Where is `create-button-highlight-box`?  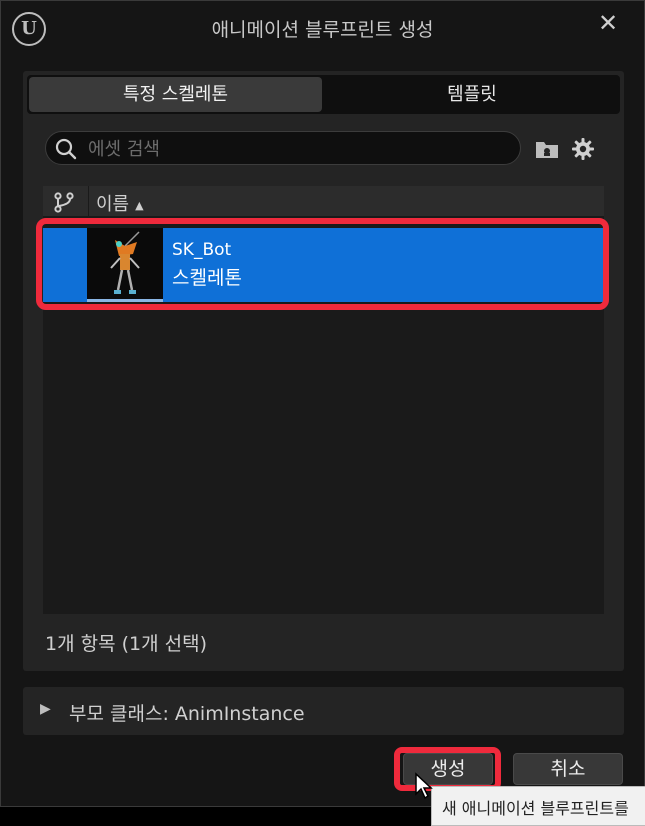 create-button-highlight-box is located at coordinates (447, 769).